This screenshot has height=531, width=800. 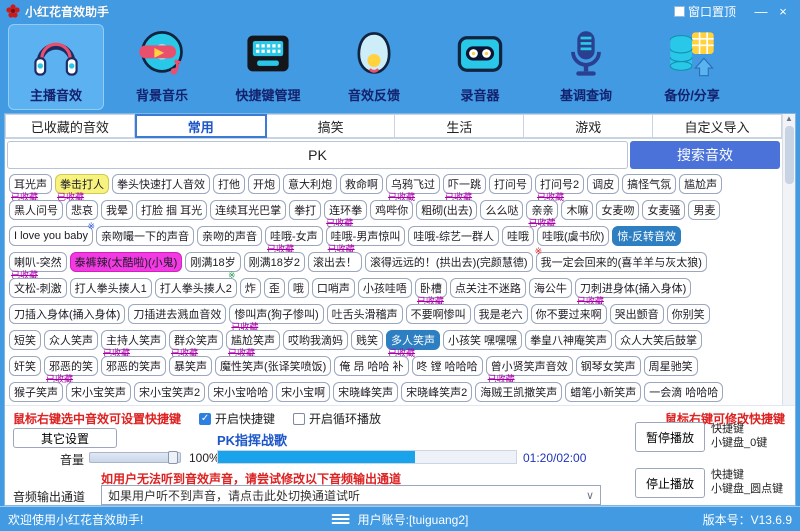 What do you see at coordinates (361, 184) in the screenshot?
I see `sound-button: 救命啊` at bounding box center [361, 184].